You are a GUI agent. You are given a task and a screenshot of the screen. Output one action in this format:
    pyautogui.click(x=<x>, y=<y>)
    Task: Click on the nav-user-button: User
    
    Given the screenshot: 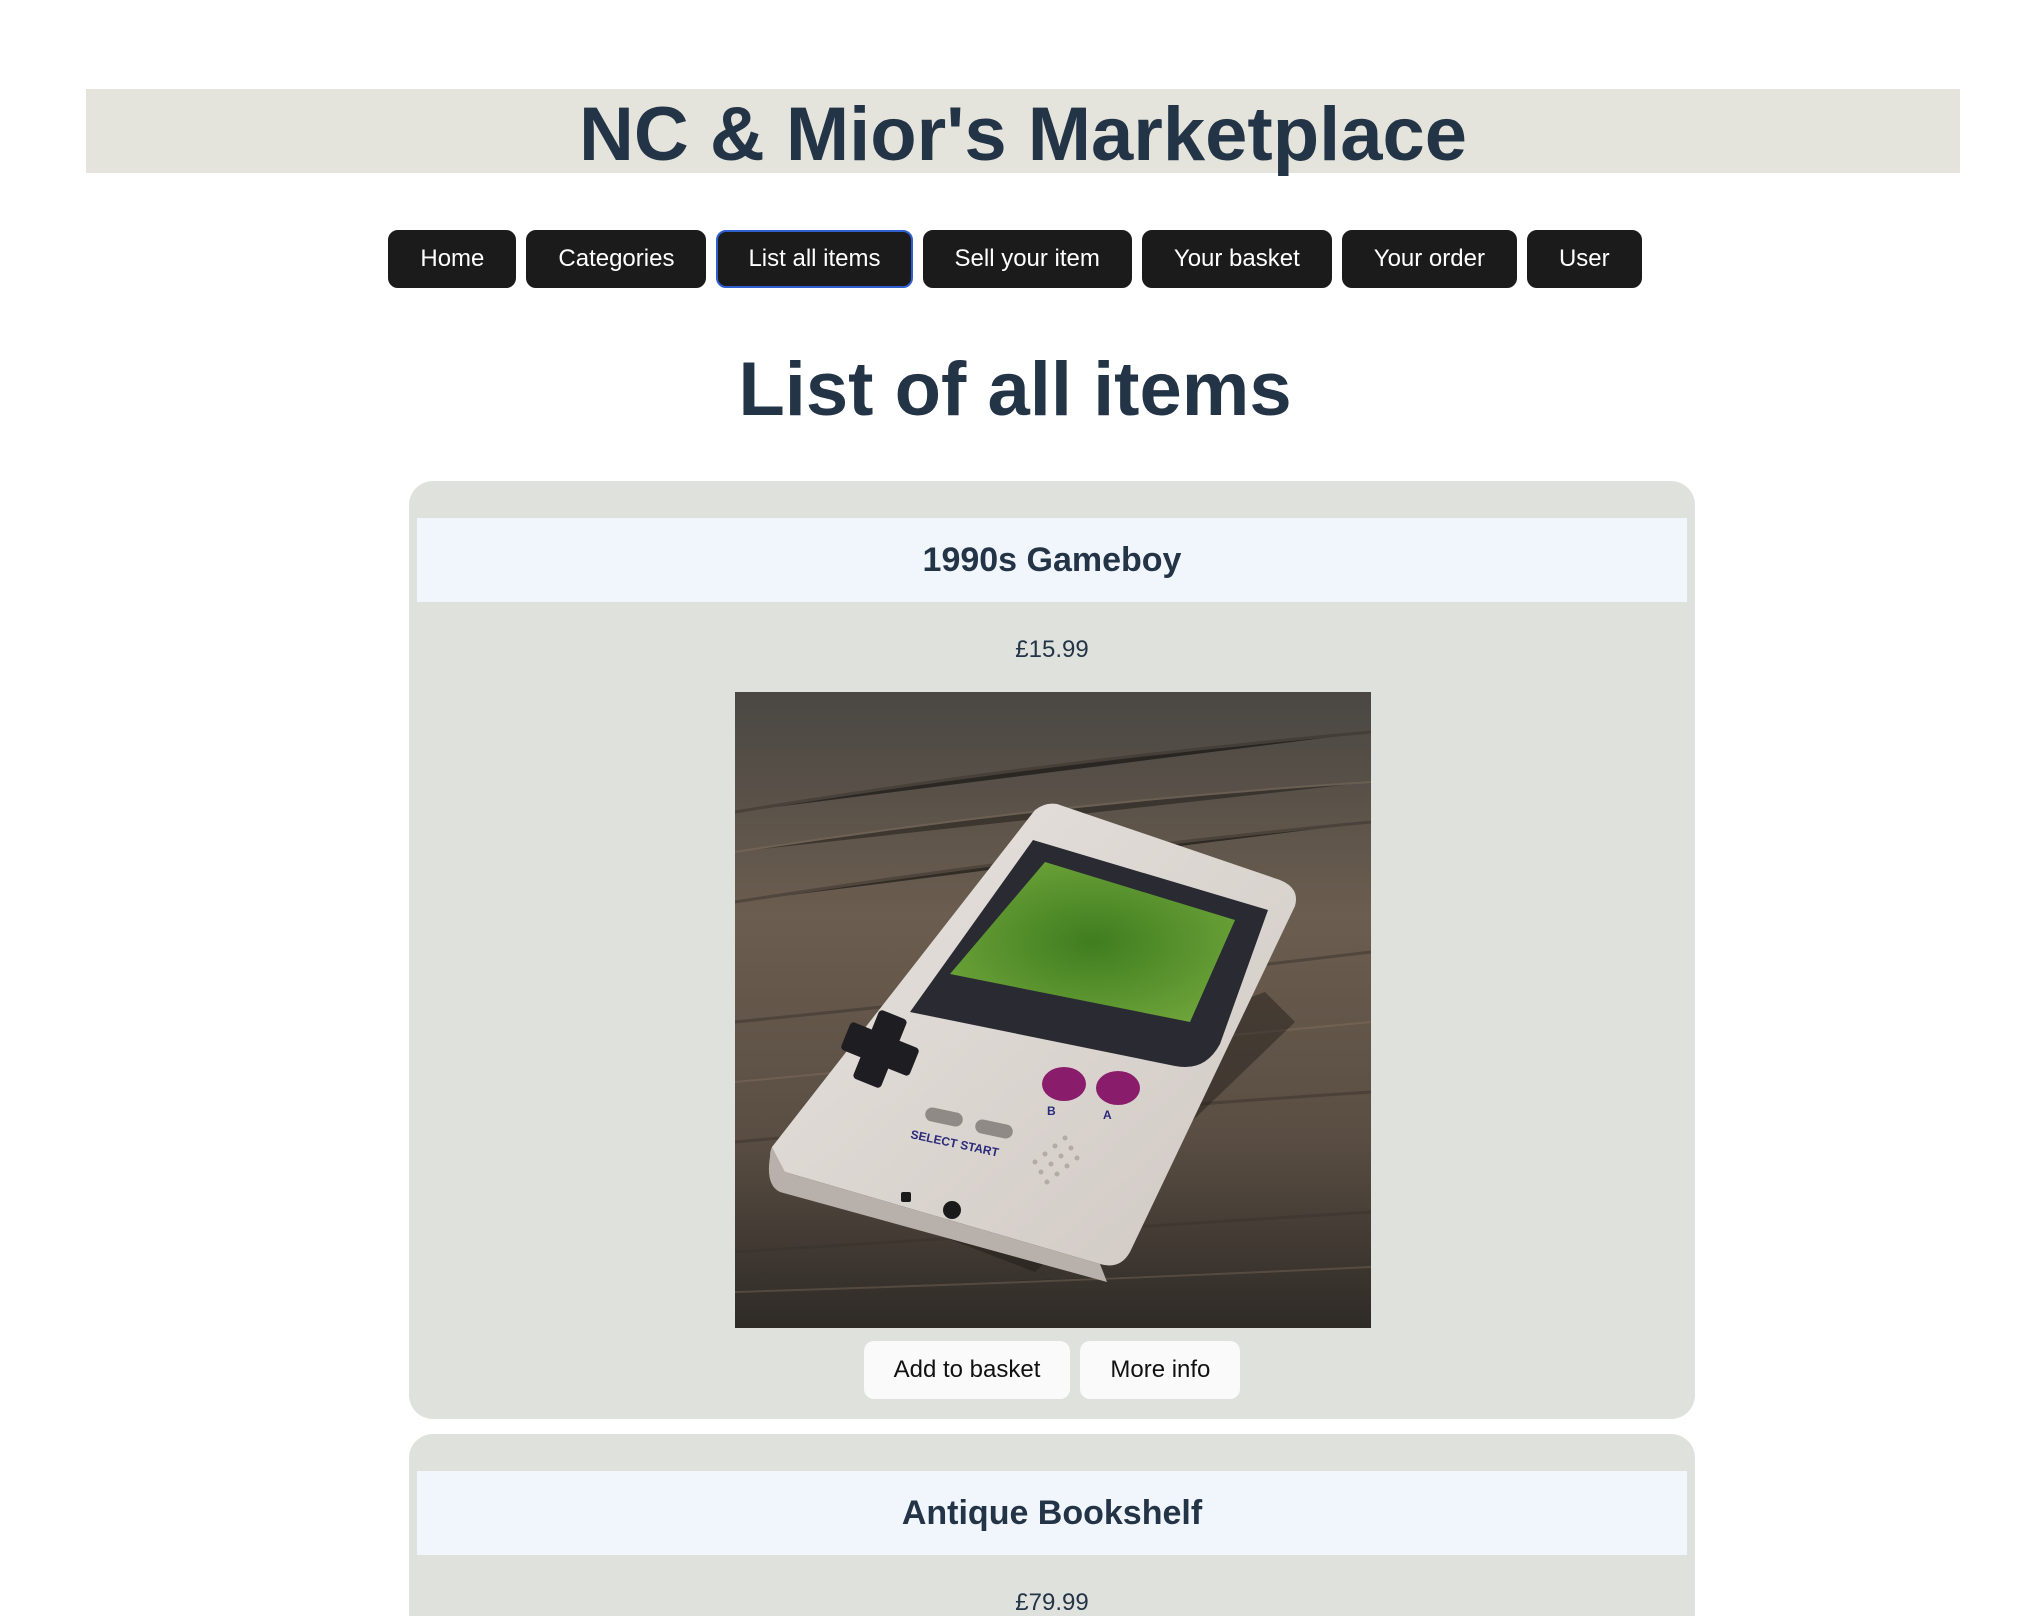 What is the action you would take?
    pyautogui.click(x=1584, y=259)
    